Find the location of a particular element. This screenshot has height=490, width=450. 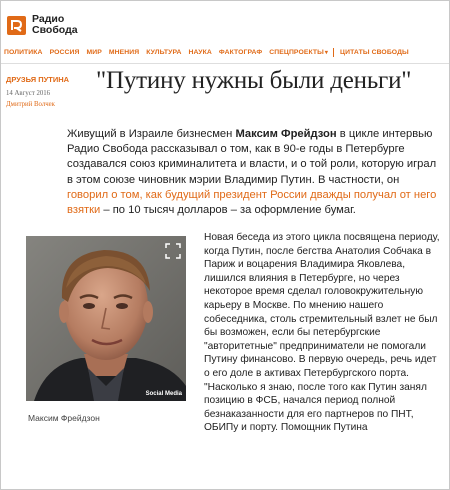

nav-item-quotes: ЦИТАТЫ СВОБОДЫ is located at coordinates (374, 52).